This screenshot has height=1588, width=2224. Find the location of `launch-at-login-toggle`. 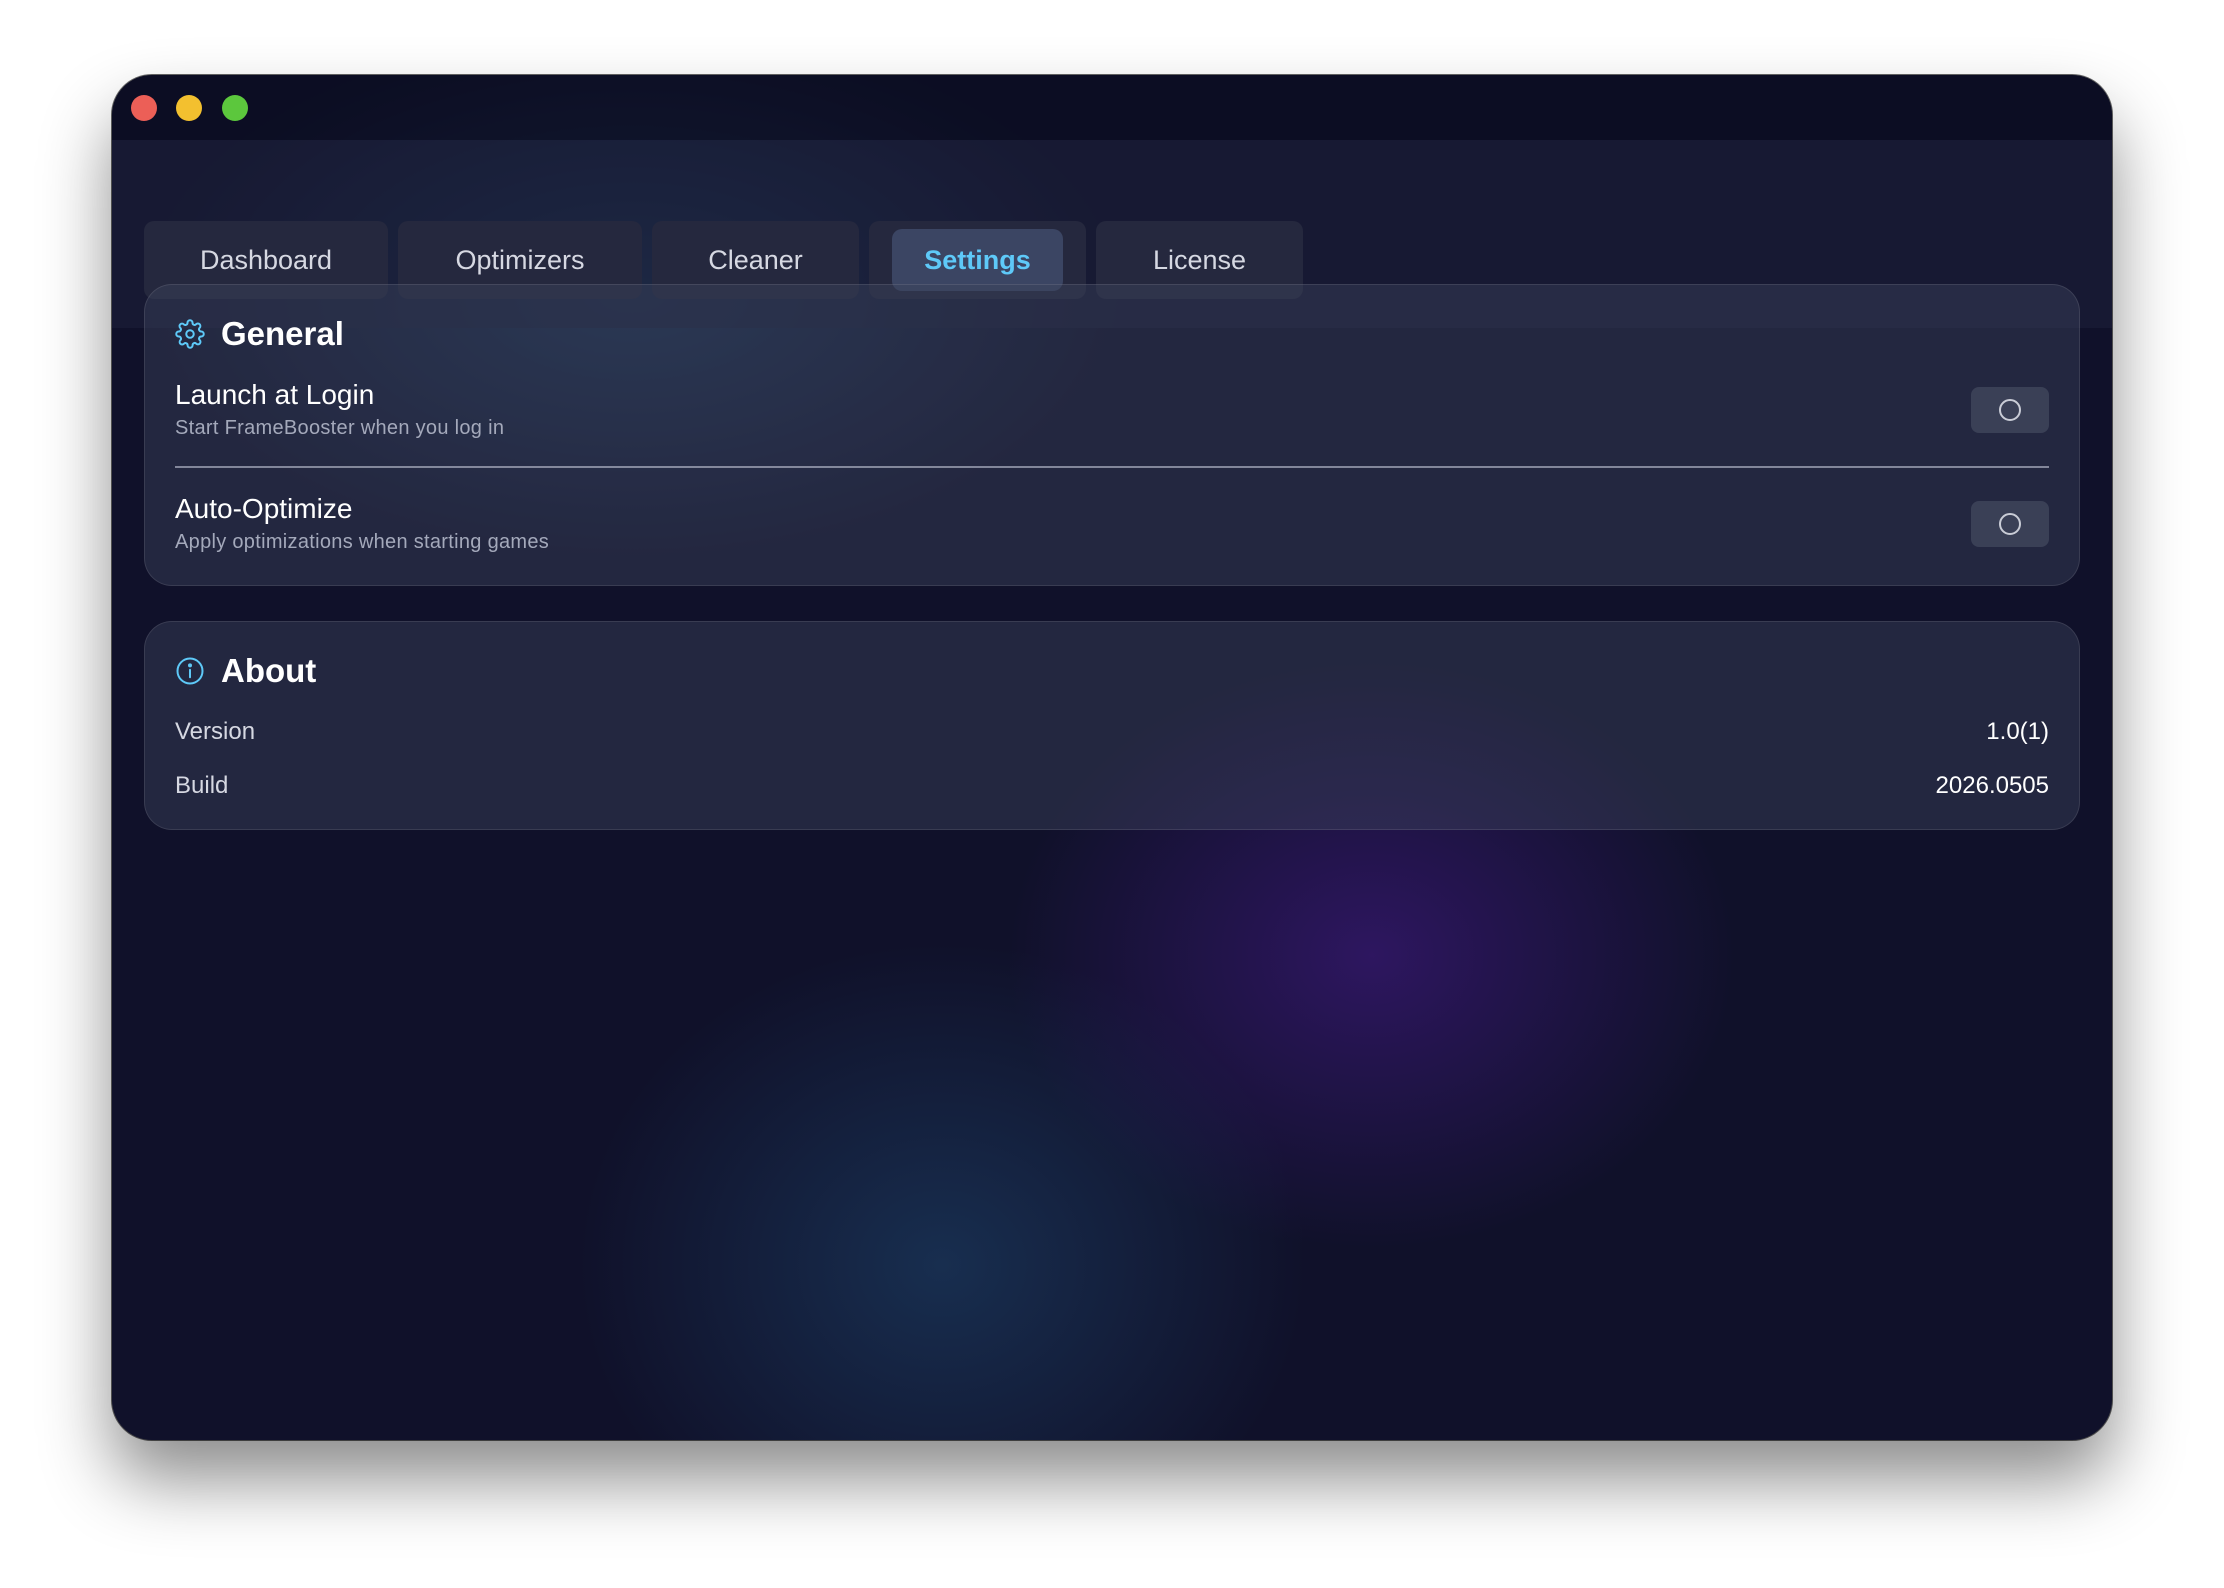

launch-at-login-toggle is located at coordinates (2010, 410).